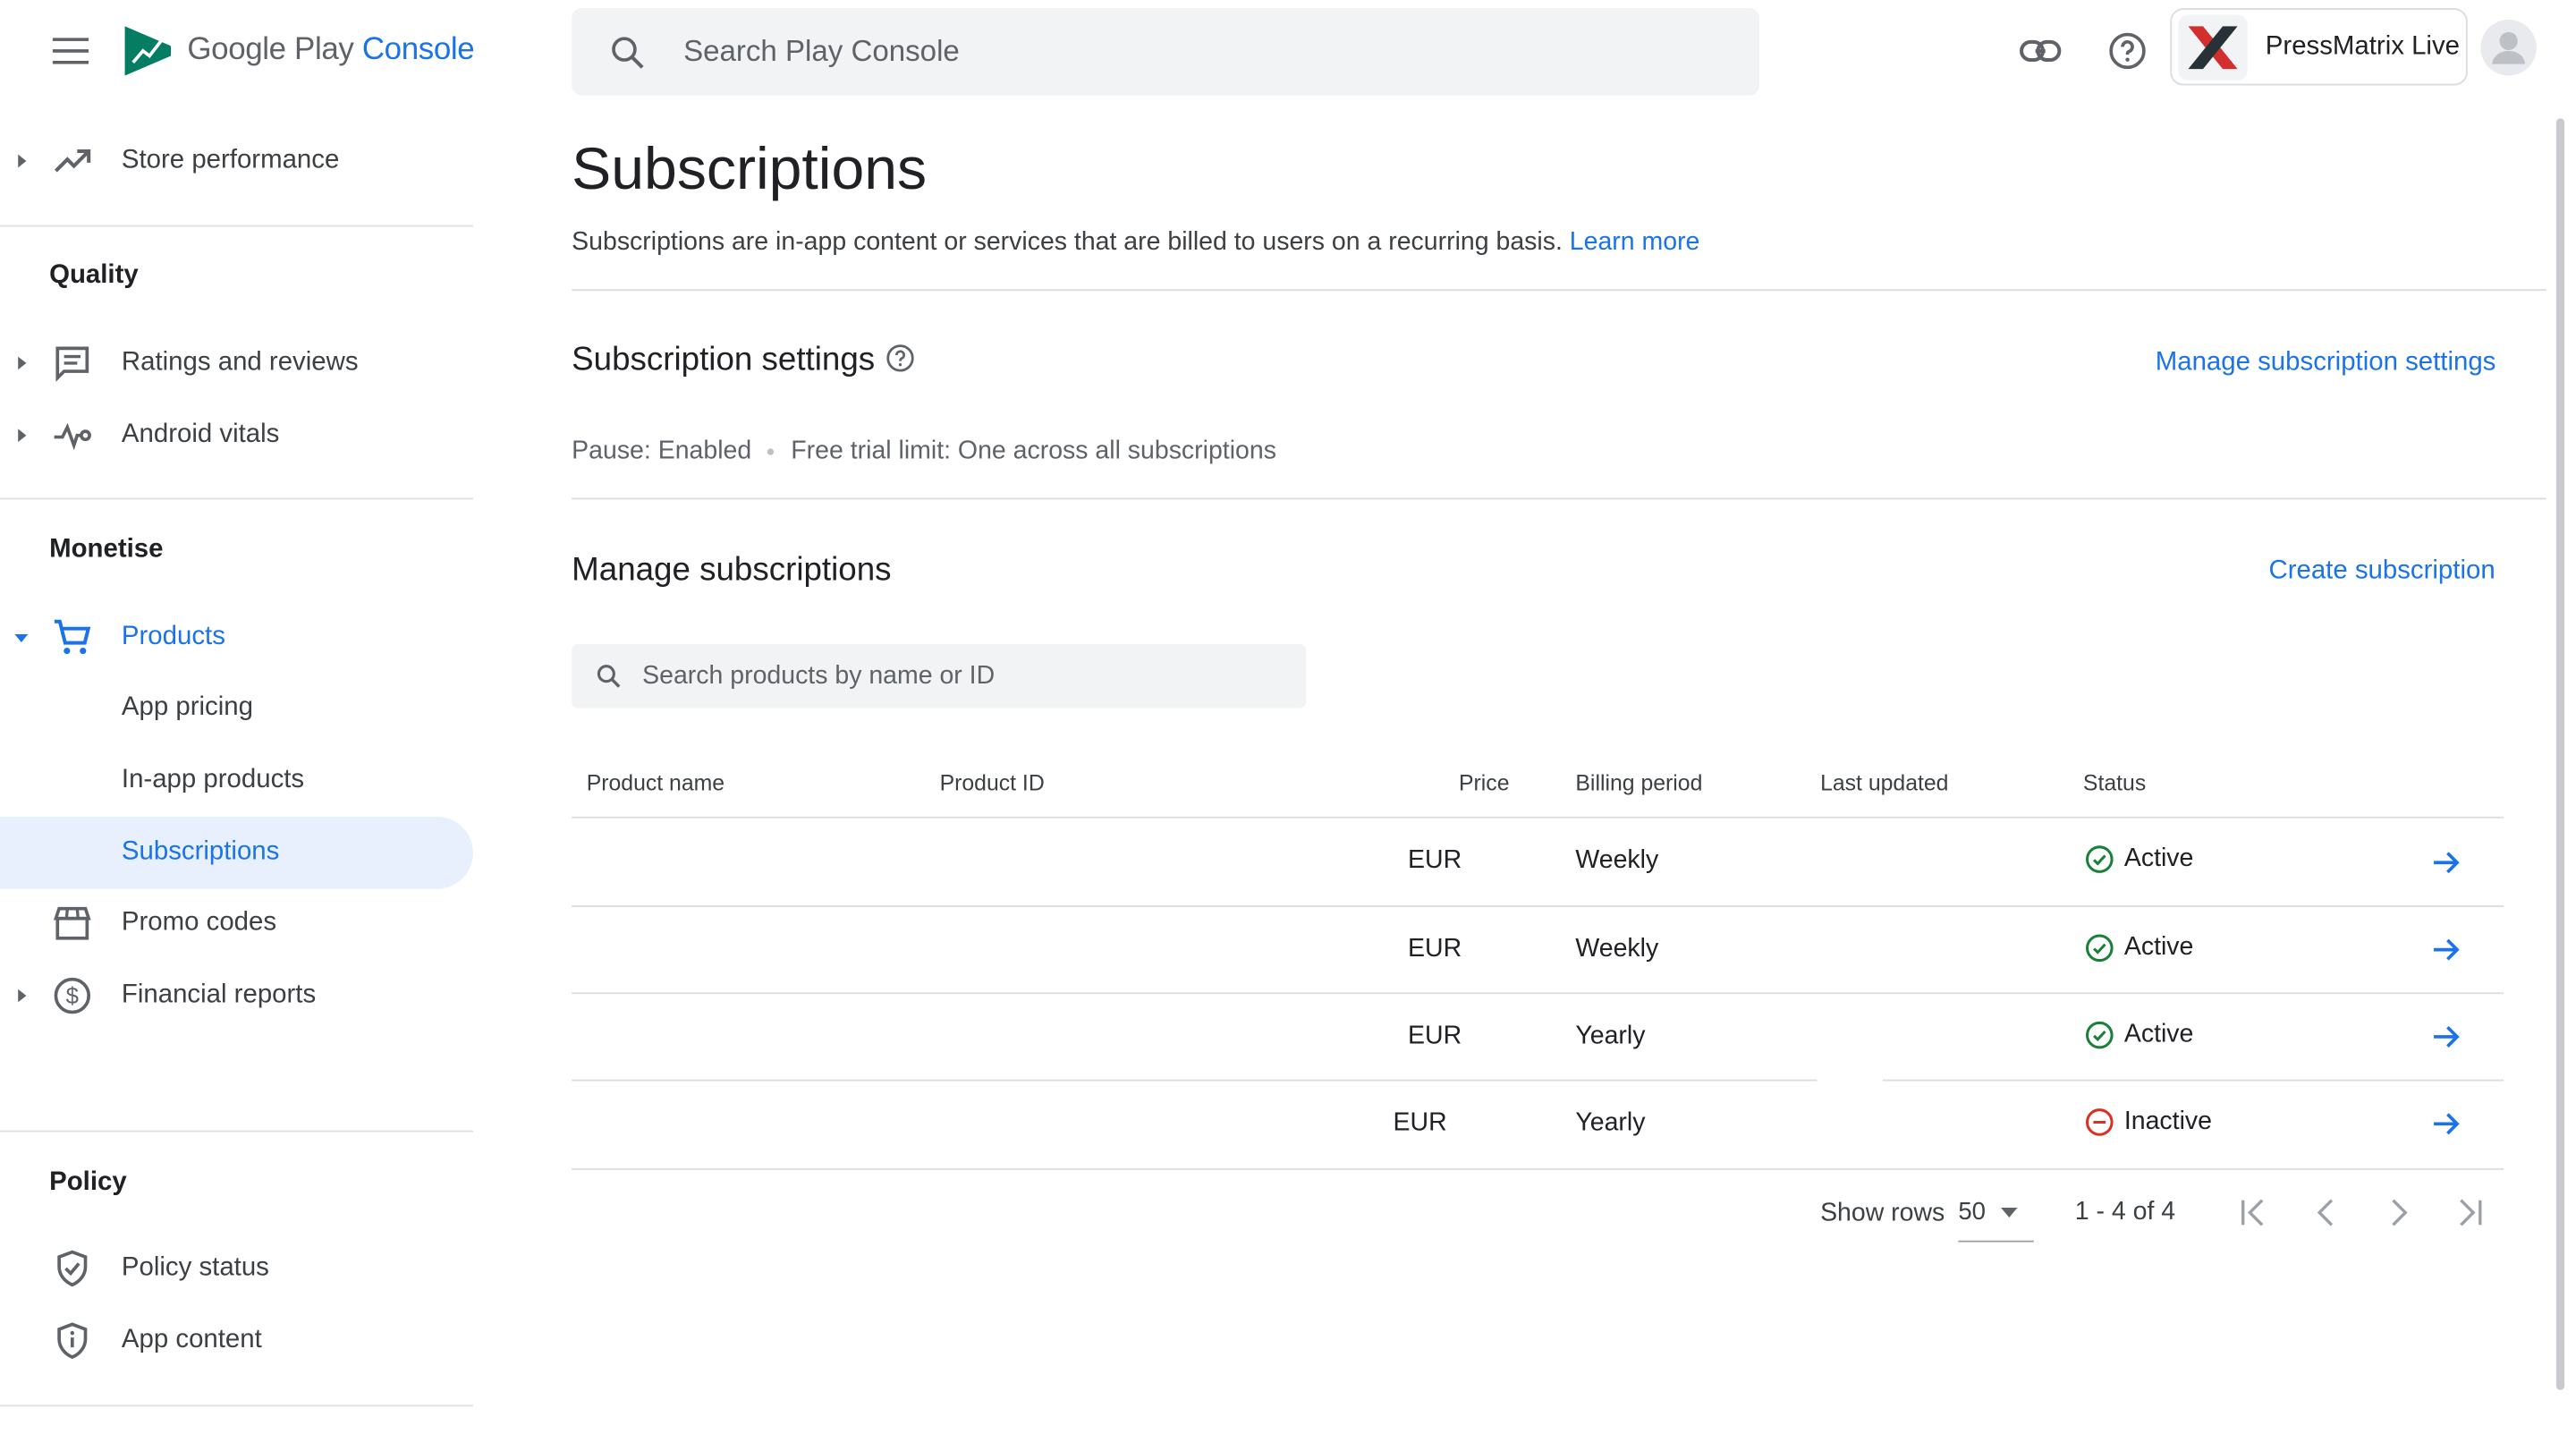 This screenshot has height=1451, width=2576. Describe the element at coordinates (1166, 52) in the screenshot. I see `console-search-input: Search Play Console` at that location.